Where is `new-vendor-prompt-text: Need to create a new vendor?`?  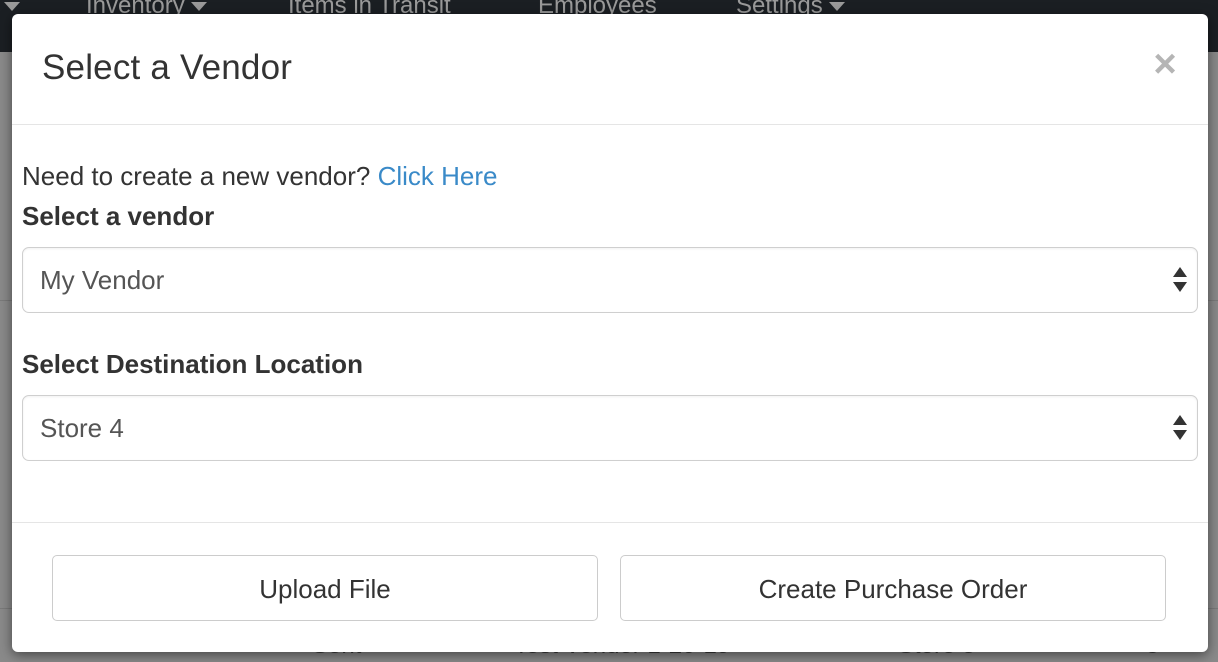
new-vendor-prompt-text: Need to create a new vendor? is located at coordinates (196, 176).